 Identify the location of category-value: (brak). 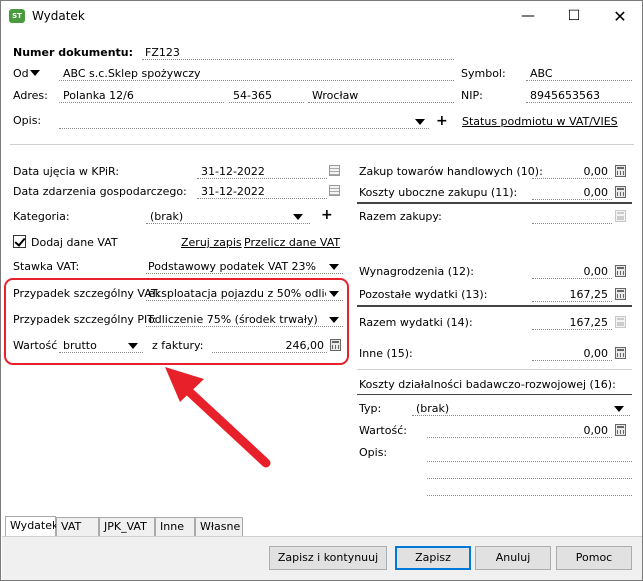
(167, 216).